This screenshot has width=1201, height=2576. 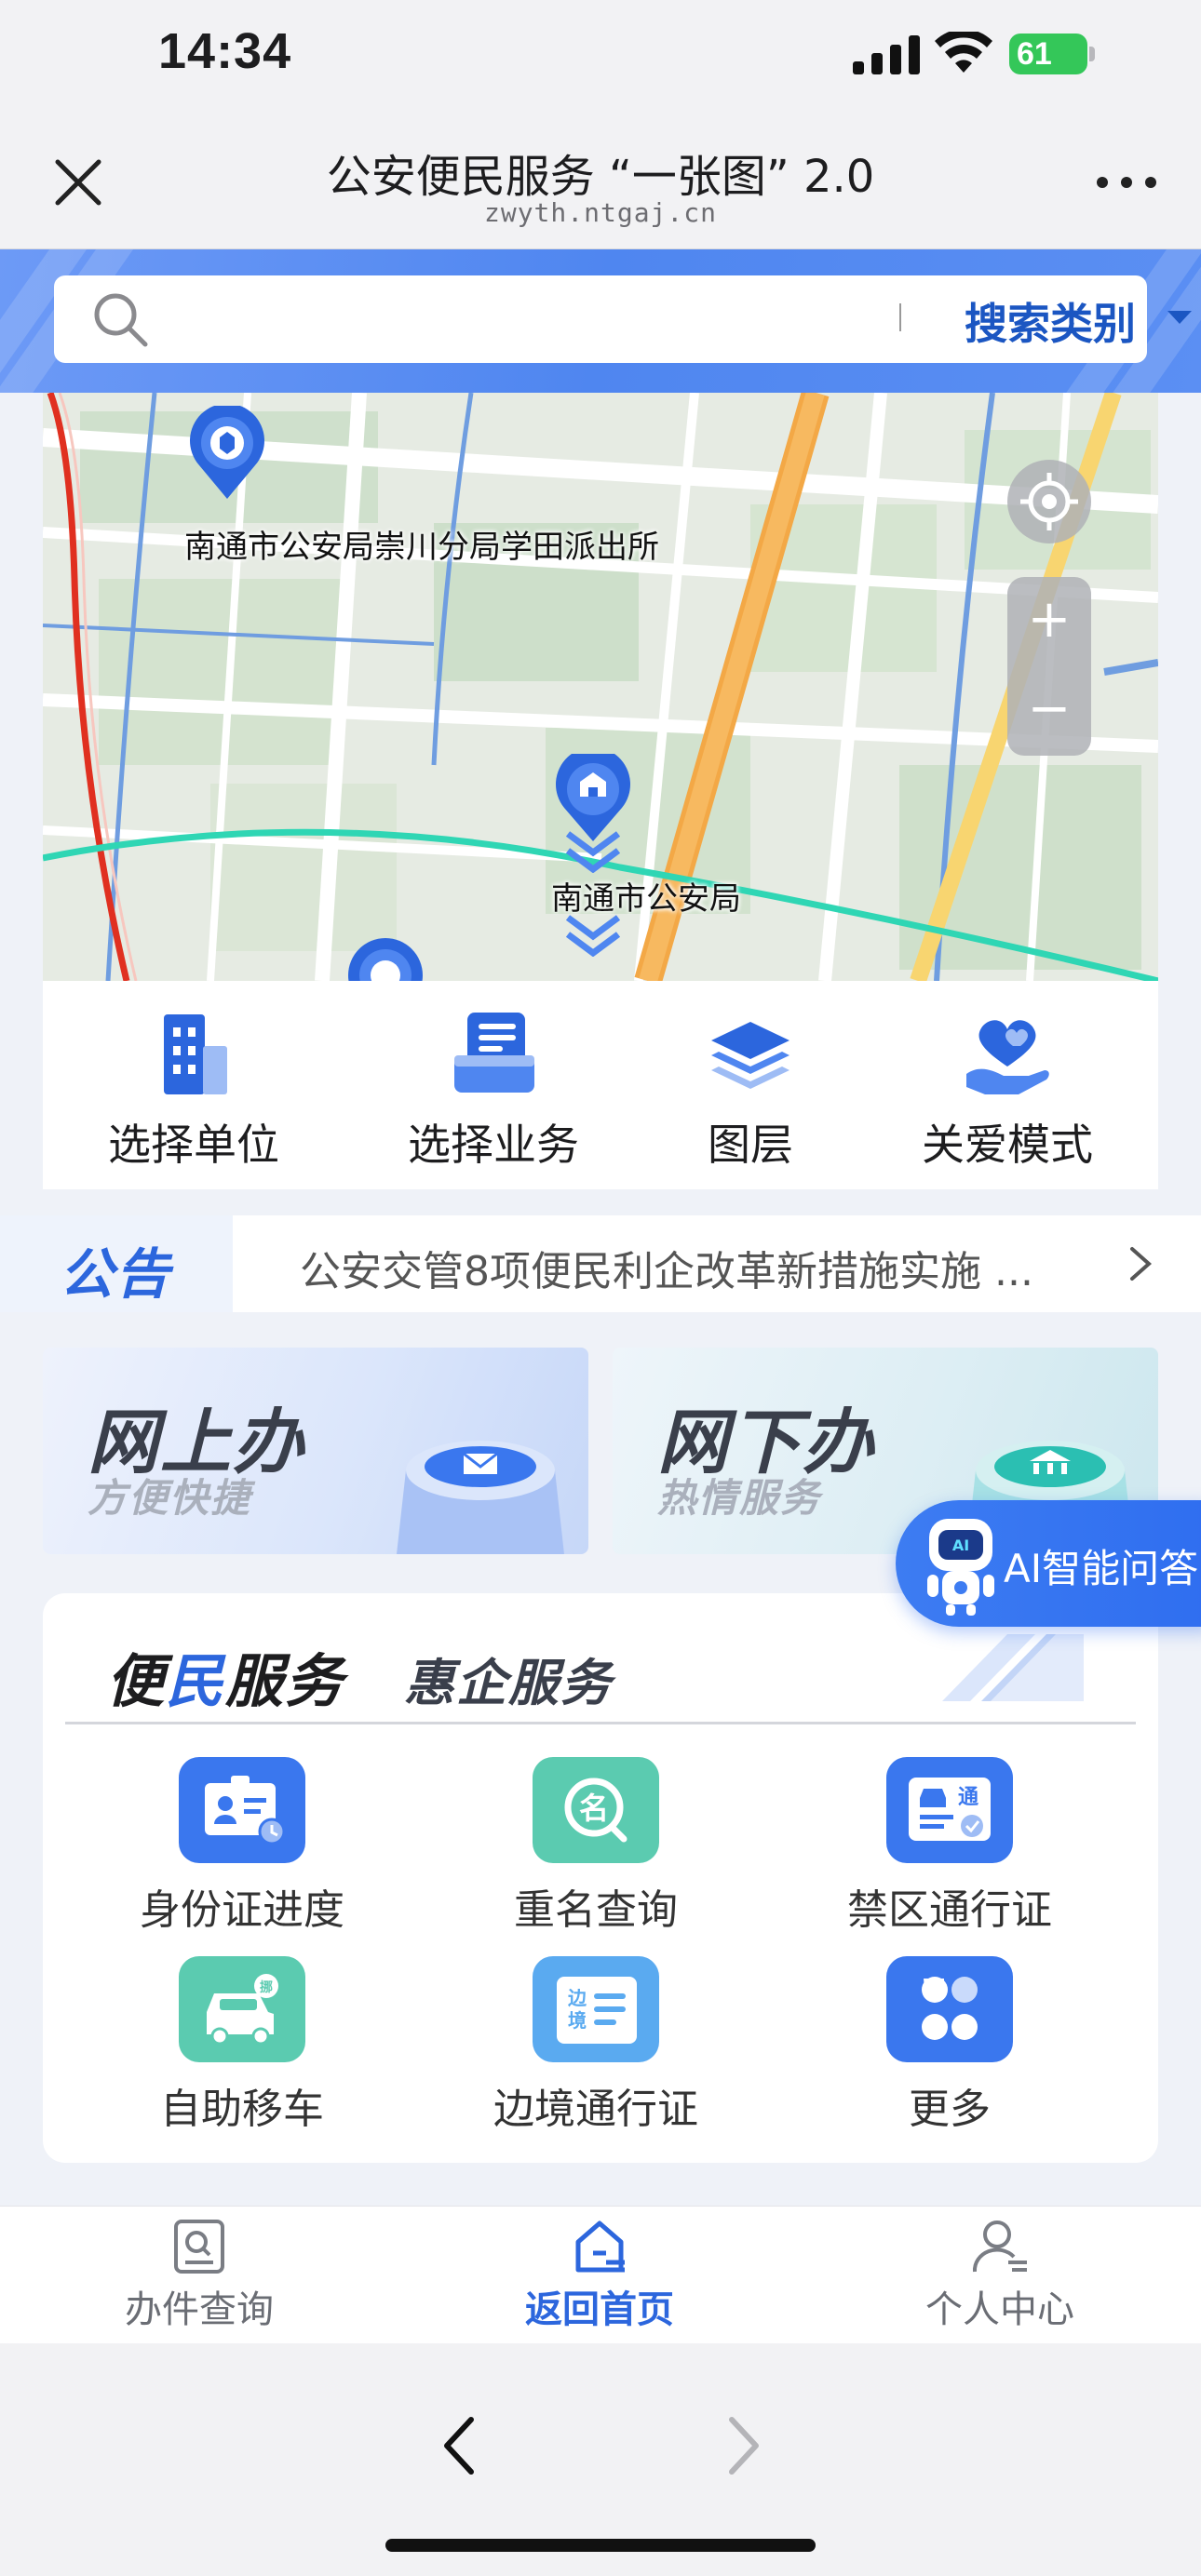 What do you see at coordinates (577, 2020) in the screenshot?
I see `svg-text: 境` at bounding box center [577, 2020].